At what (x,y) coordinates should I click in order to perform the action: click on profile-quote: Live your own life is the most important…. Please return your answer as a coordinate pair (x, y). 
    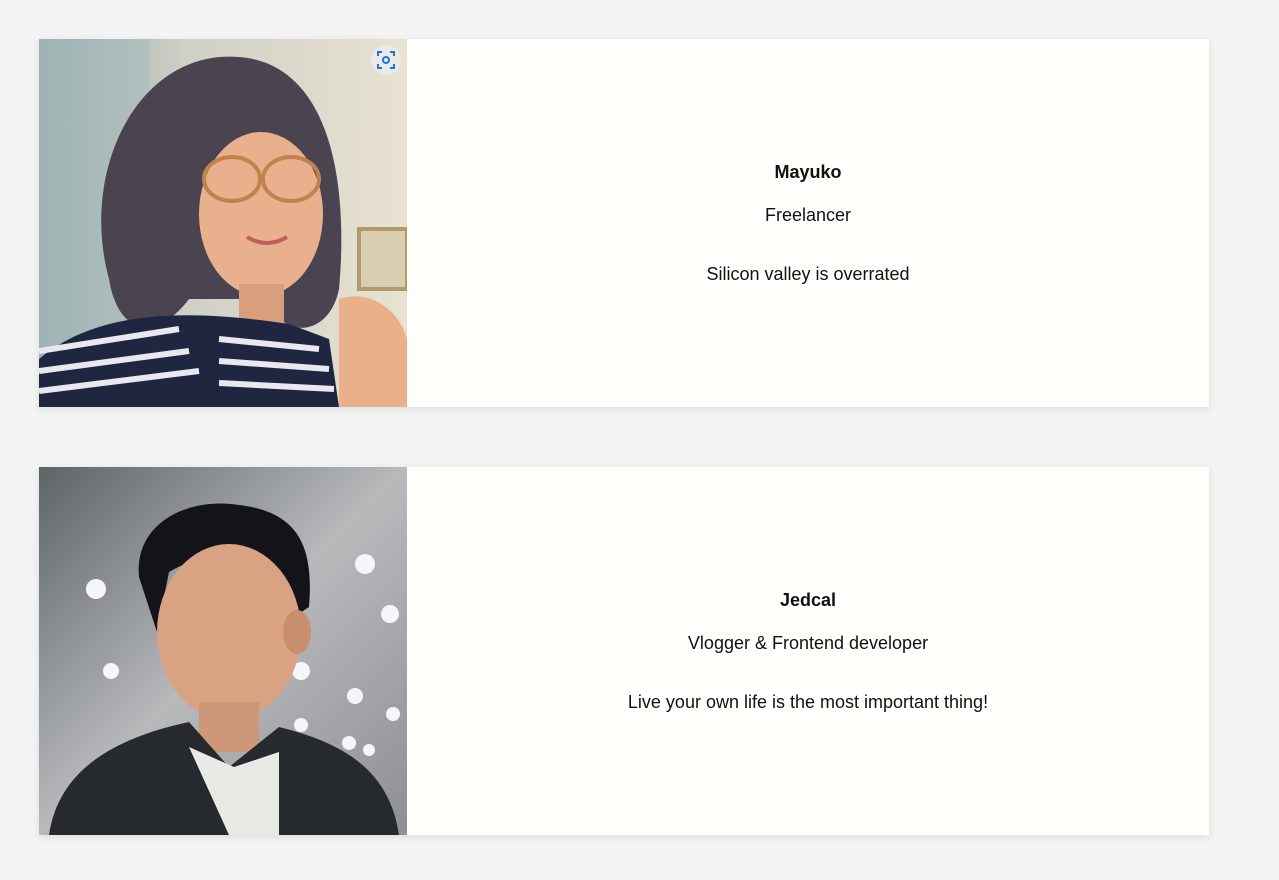
    Looking at the image, I should click on (808, 701).